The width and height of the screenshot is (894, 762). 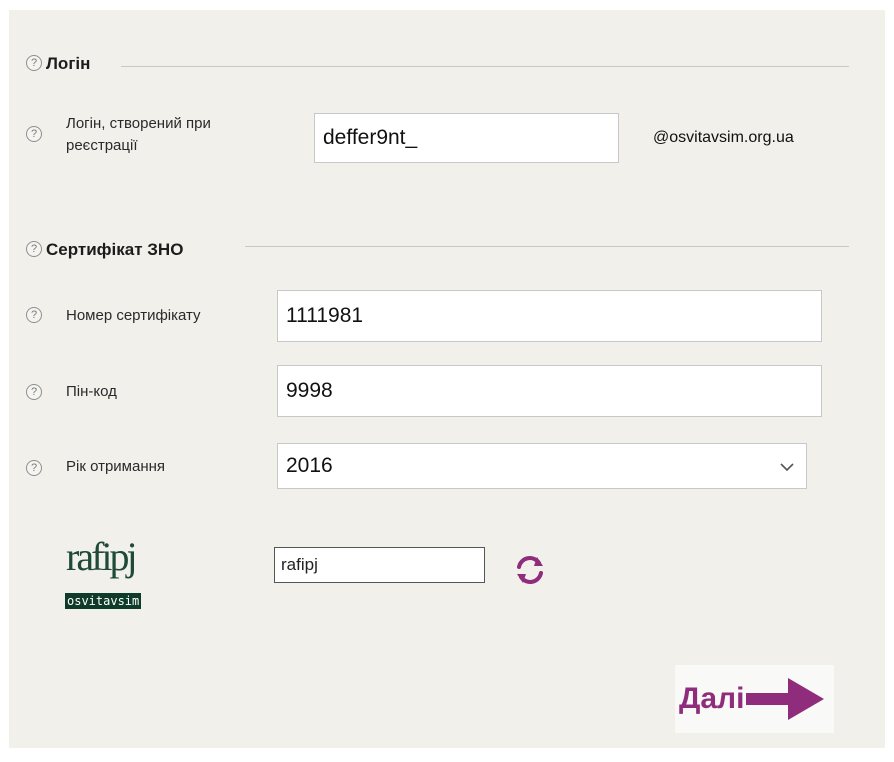 I want to click on next-button-label: Далі, so click(x=712, y=698).